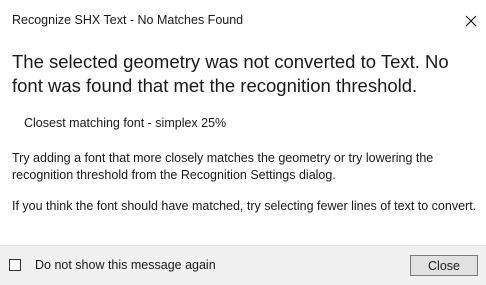 The image size is (486, 285). Describe the element at coordinates (243, 265) in the screenshot. I see `dialog-footer: Do not show this message again Close` at that location.